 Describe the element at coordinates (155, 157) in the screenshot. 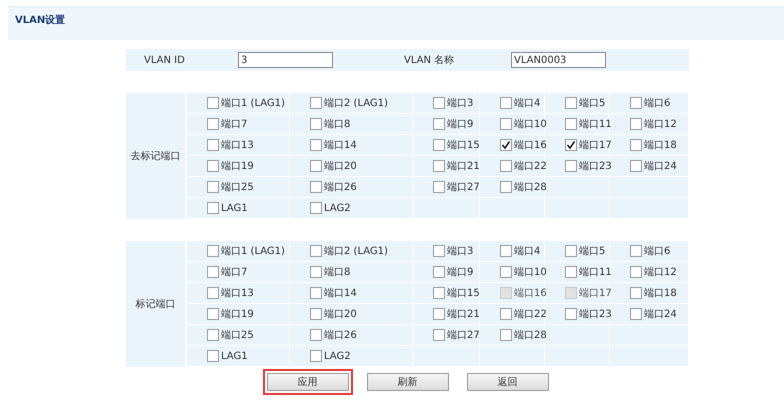

I see `section-label: 去标记端口` at that location.